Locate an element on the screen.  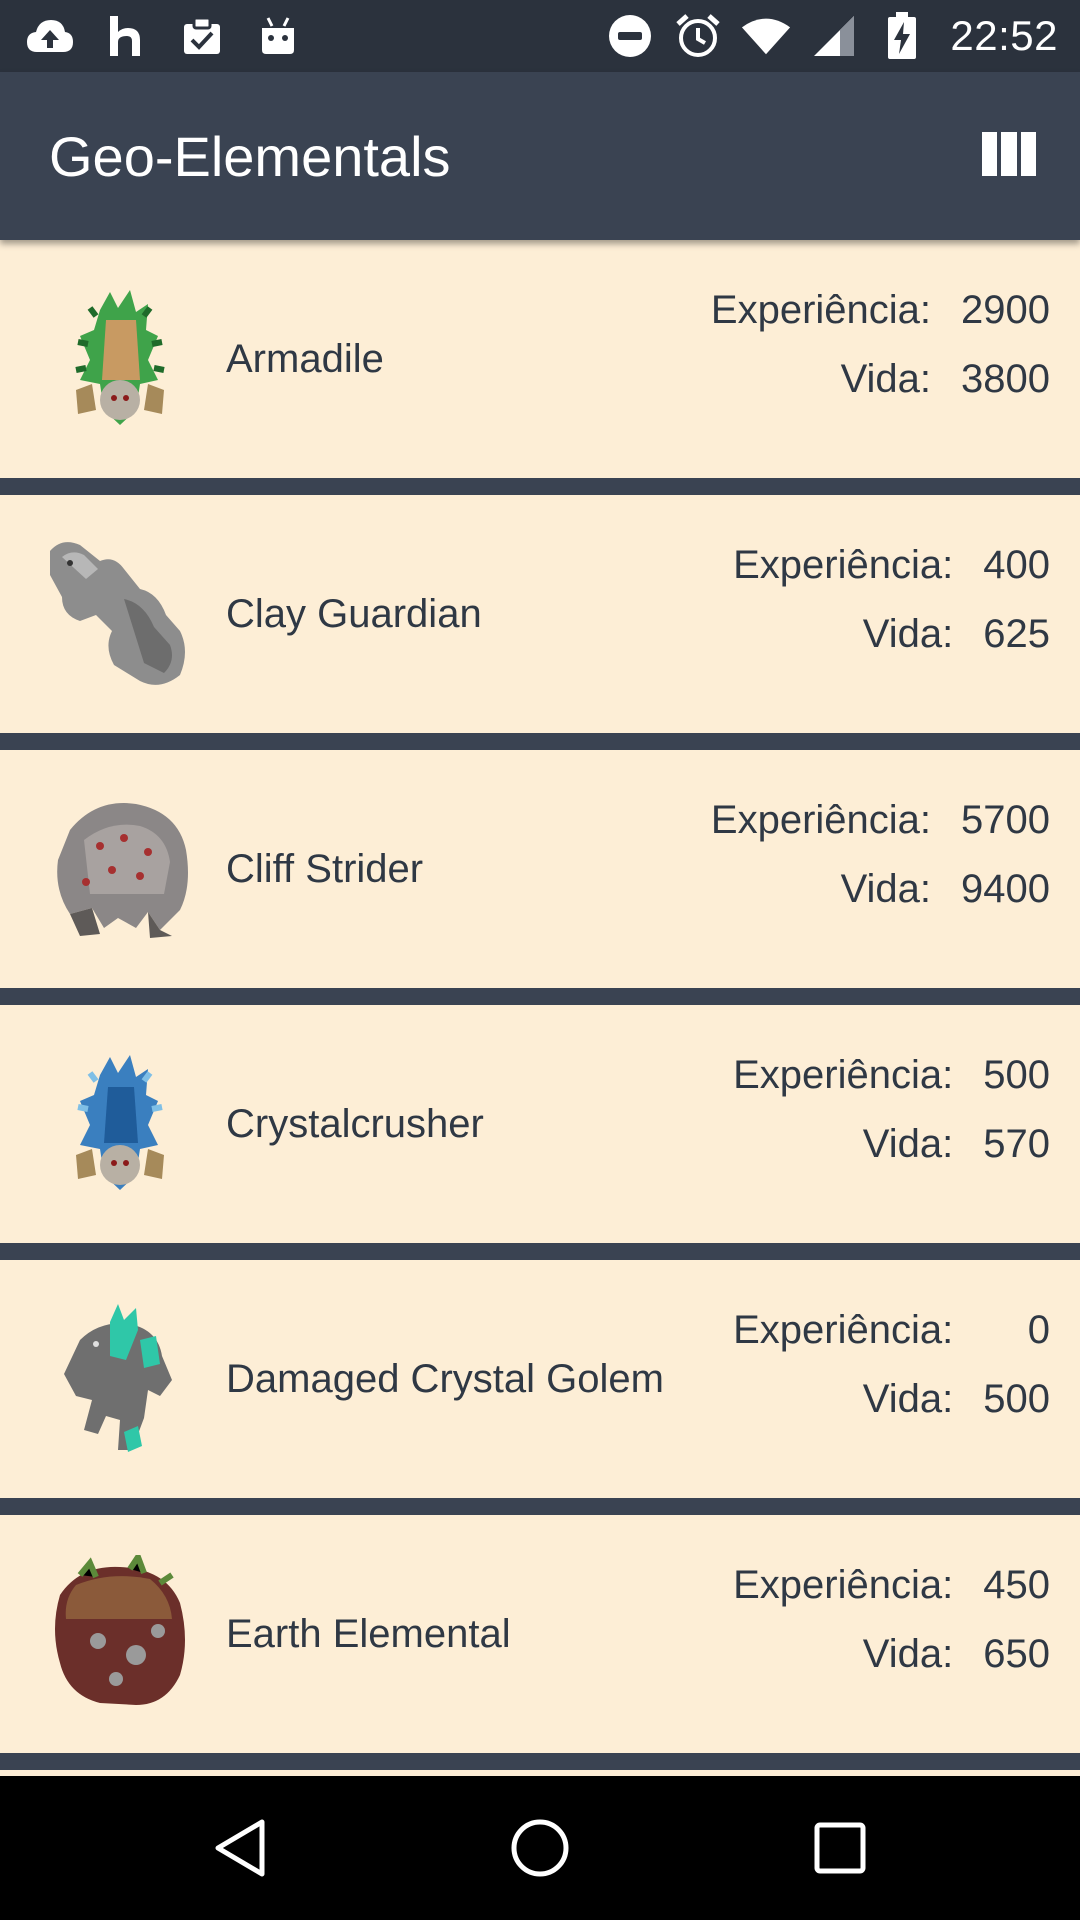
battery-charging-icon is located at coordinates (902, 36).